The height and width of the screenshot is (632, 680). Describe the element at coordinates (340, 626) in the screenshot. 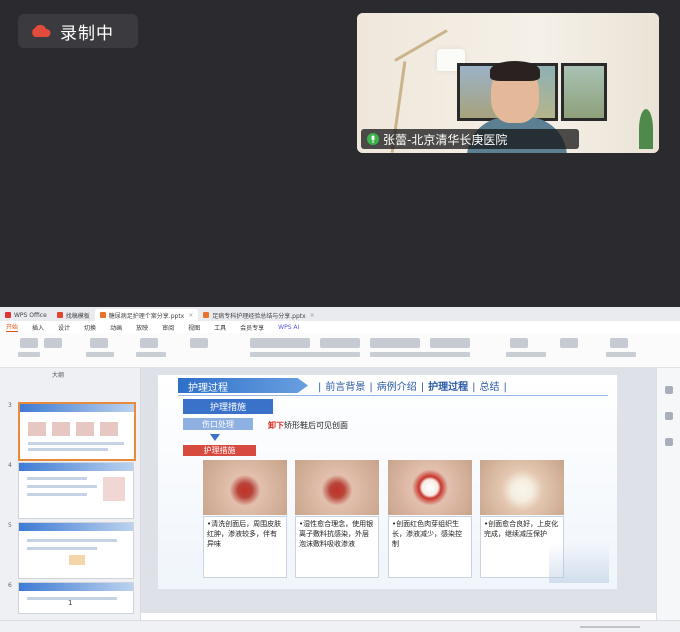

I see `status-bar` at that location.